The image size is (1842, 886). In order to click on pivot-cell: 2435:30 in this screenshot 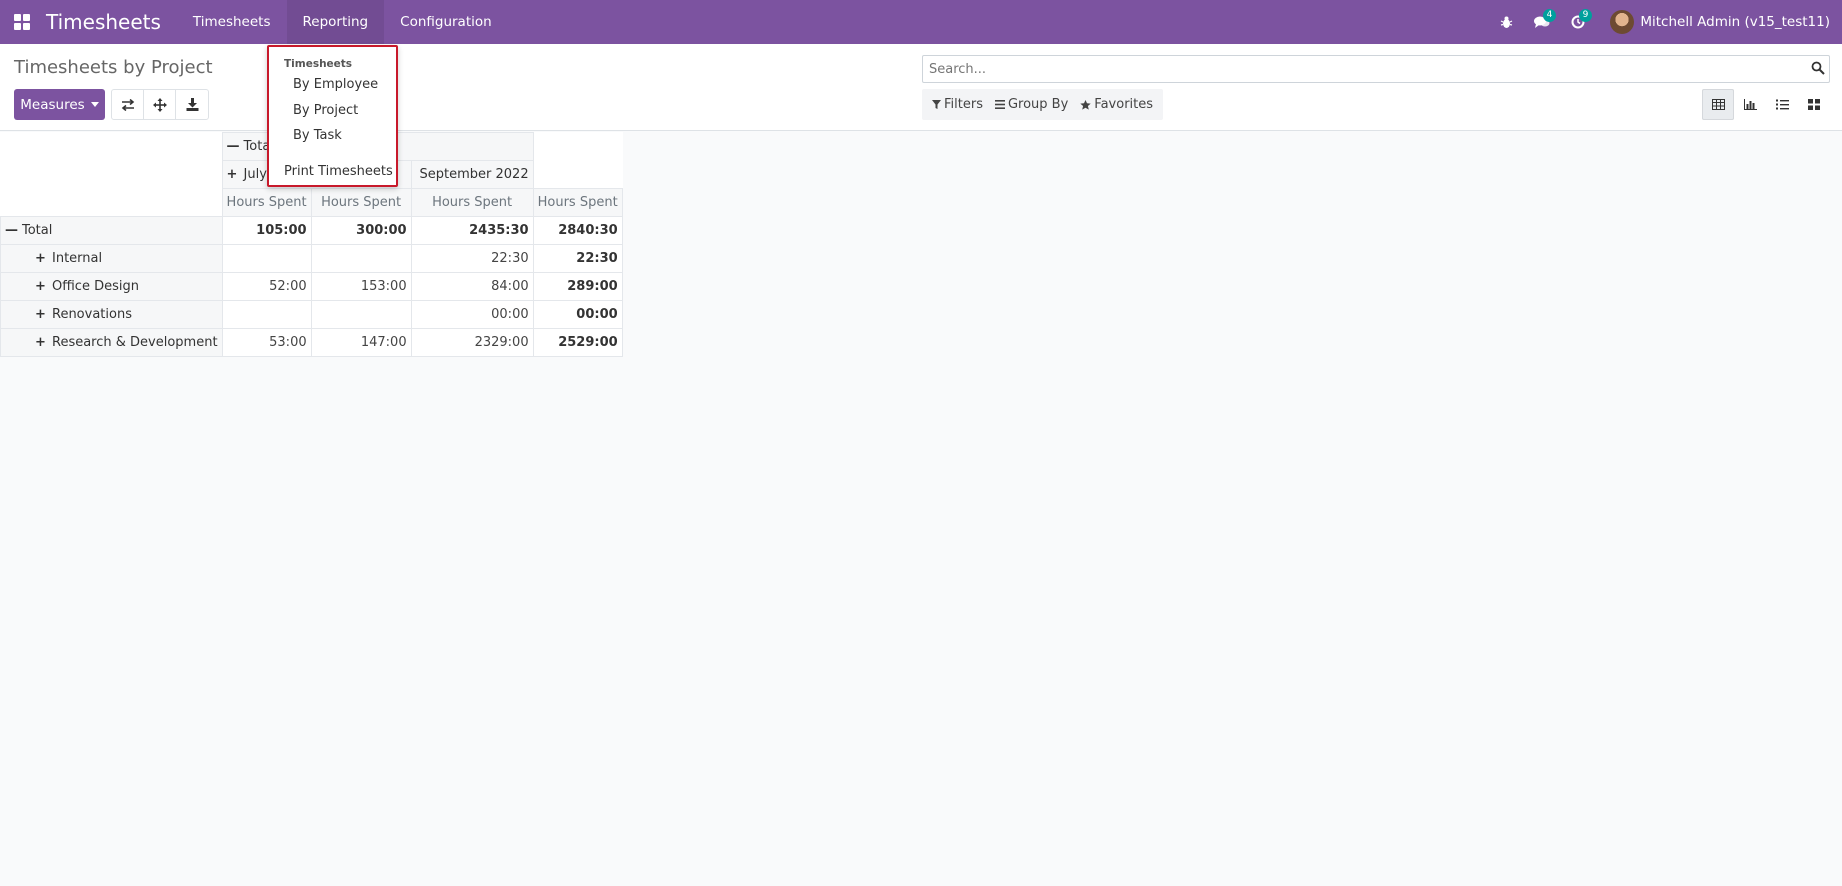, I will do `click(472, 230)`.